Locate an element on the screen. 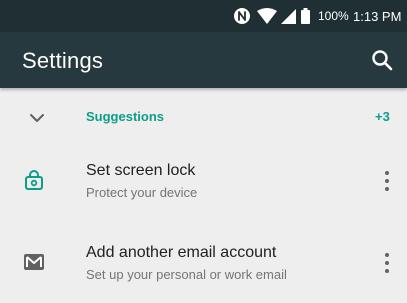 The width and height of the screenshot is (407, 303). list-item-title: Add another email account is located at coordinates (181, 252).